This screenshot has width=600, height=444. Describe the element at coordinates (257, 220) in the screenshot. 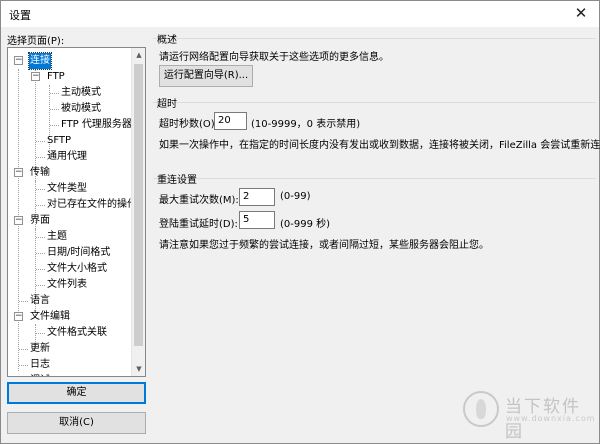

I see `retry-delay-input: 5` at that location.